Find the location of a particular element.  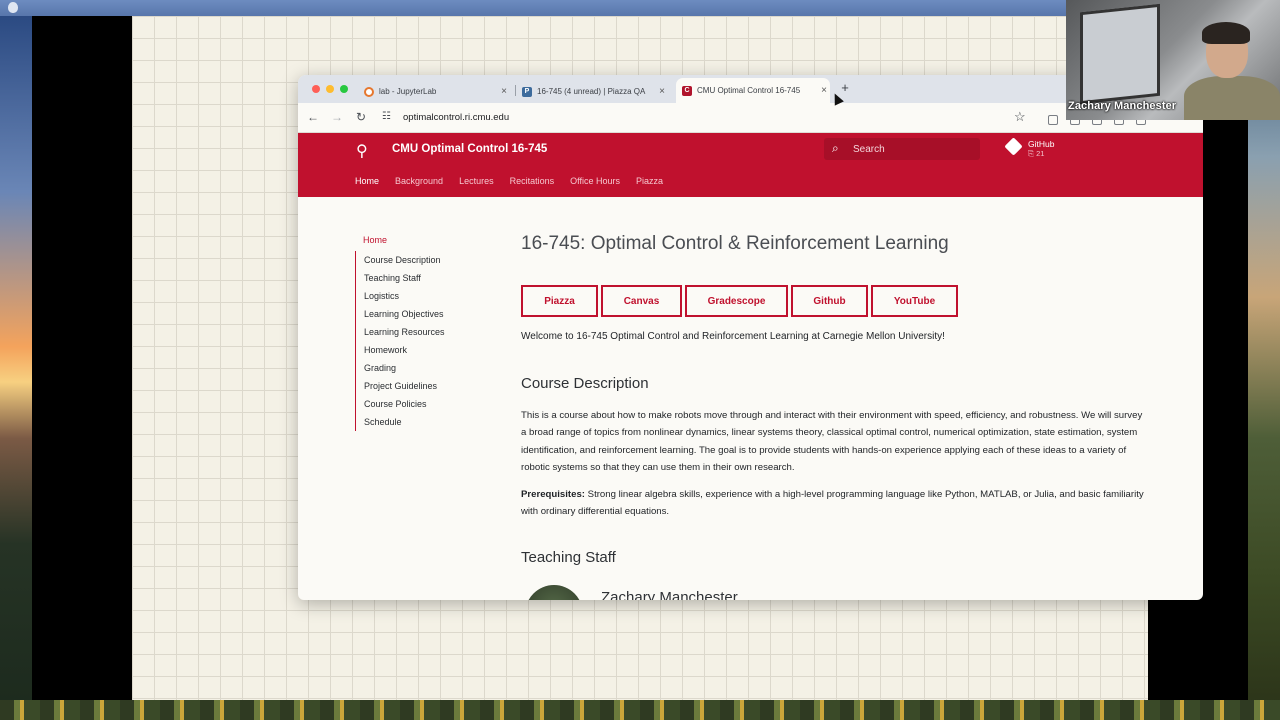

search-icon: ⌕ is located at coordinates (835, 148).